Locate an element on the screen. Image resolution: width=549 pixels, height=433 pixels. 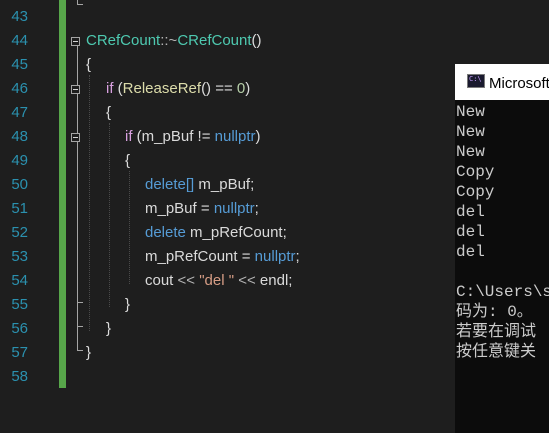
code-line: m_pRefCount = nullptr; is located at coordinates (222, 257).